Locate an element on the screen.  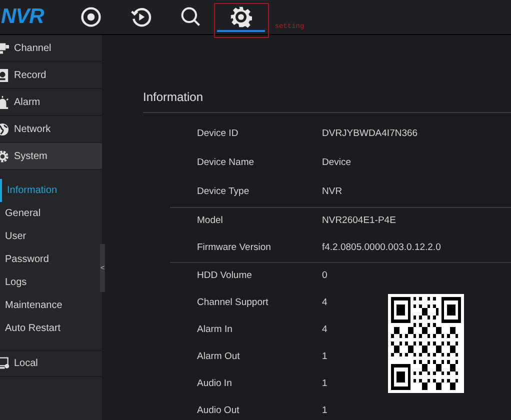
sidebar-item: Local is located at coordinates (51, 363).